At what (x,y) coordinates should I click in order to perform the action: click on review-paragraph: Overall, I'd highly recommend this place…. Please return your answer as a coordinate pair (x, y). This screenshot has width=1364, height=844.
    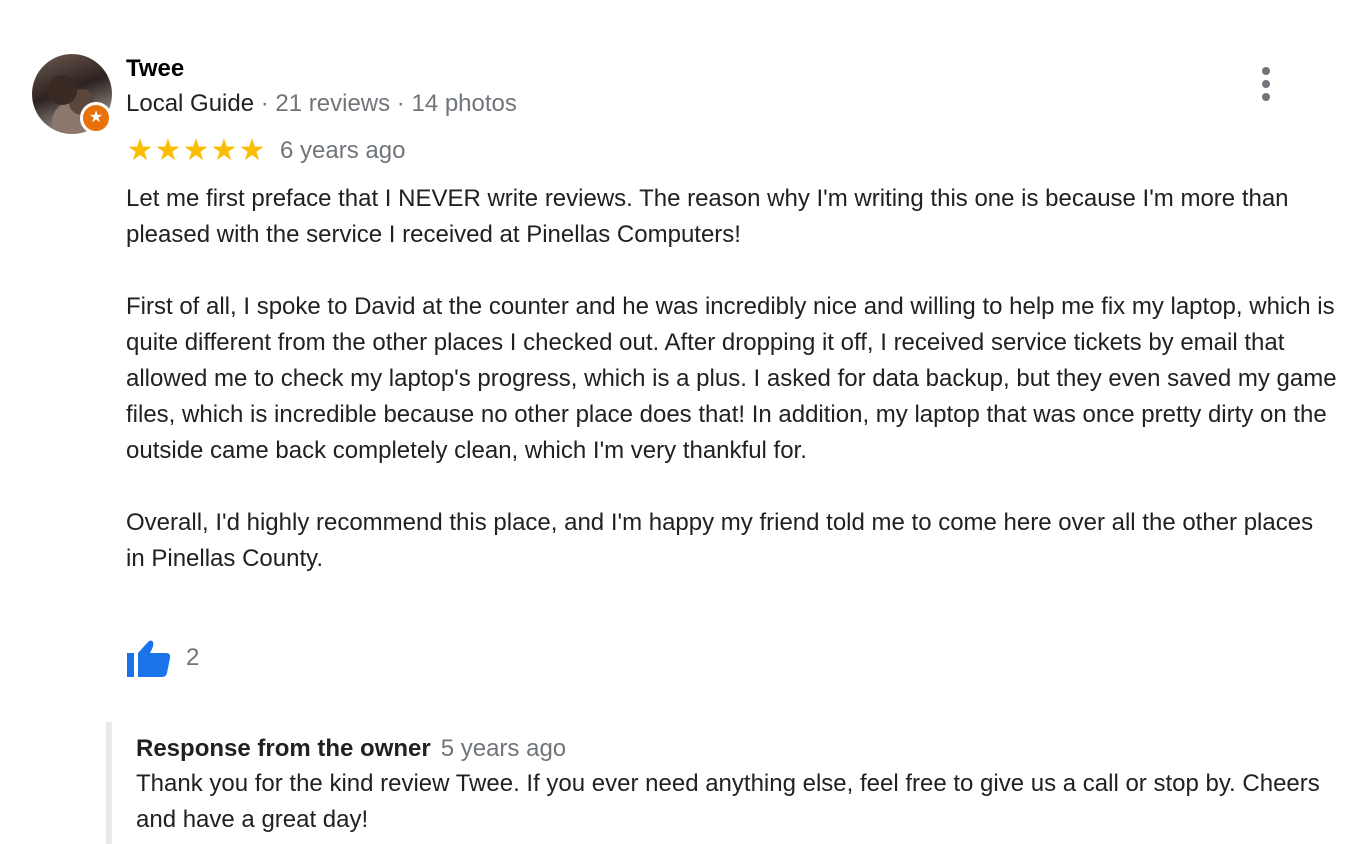
    Looking at the image, I should click on (720, 540).